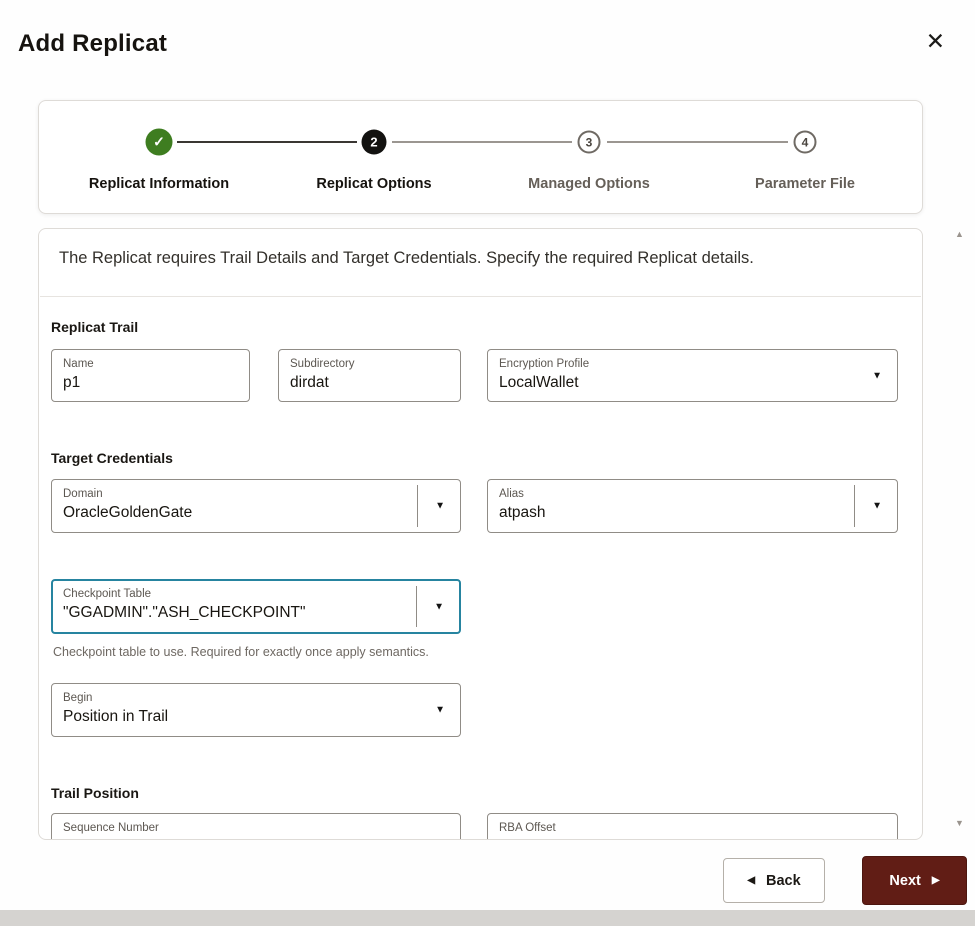 The height and width of the screenshot is (926, 975). What do you see at coordinates (692, 375) in the screenshot?
I see `encryption-profile-select: Encryption Profile LocalWallet ▼` at bounding box center [692, 375].